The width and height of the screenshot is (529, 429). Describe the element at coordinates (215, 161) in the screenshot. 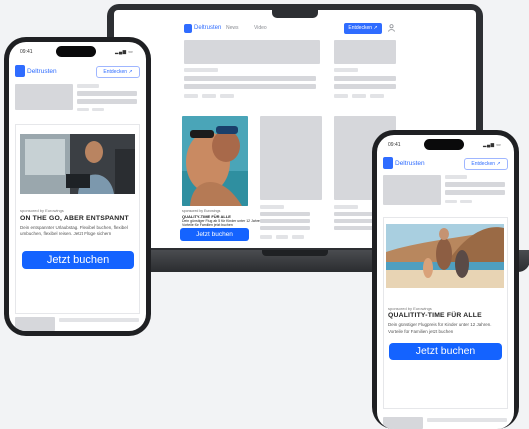

I see `ad-image-couple` at that location.